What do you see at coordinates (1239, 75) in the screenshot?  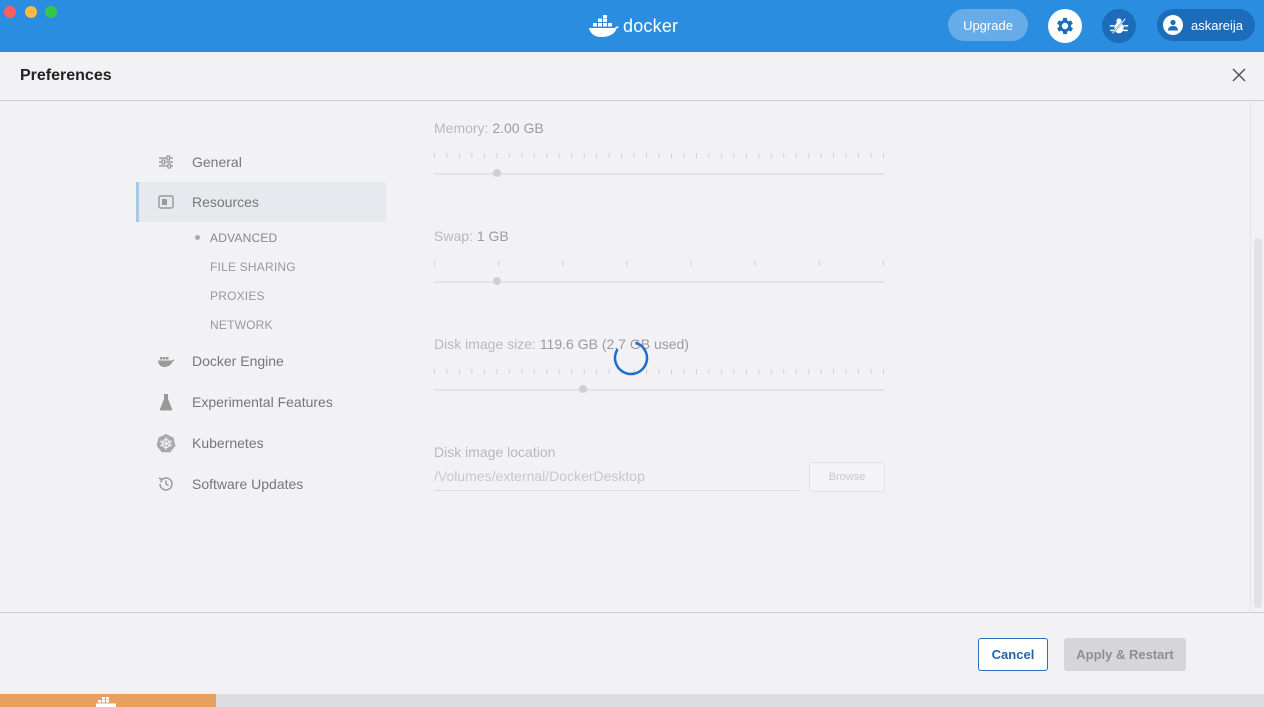 I see `close-icon` at bounding box center [1239, 75].